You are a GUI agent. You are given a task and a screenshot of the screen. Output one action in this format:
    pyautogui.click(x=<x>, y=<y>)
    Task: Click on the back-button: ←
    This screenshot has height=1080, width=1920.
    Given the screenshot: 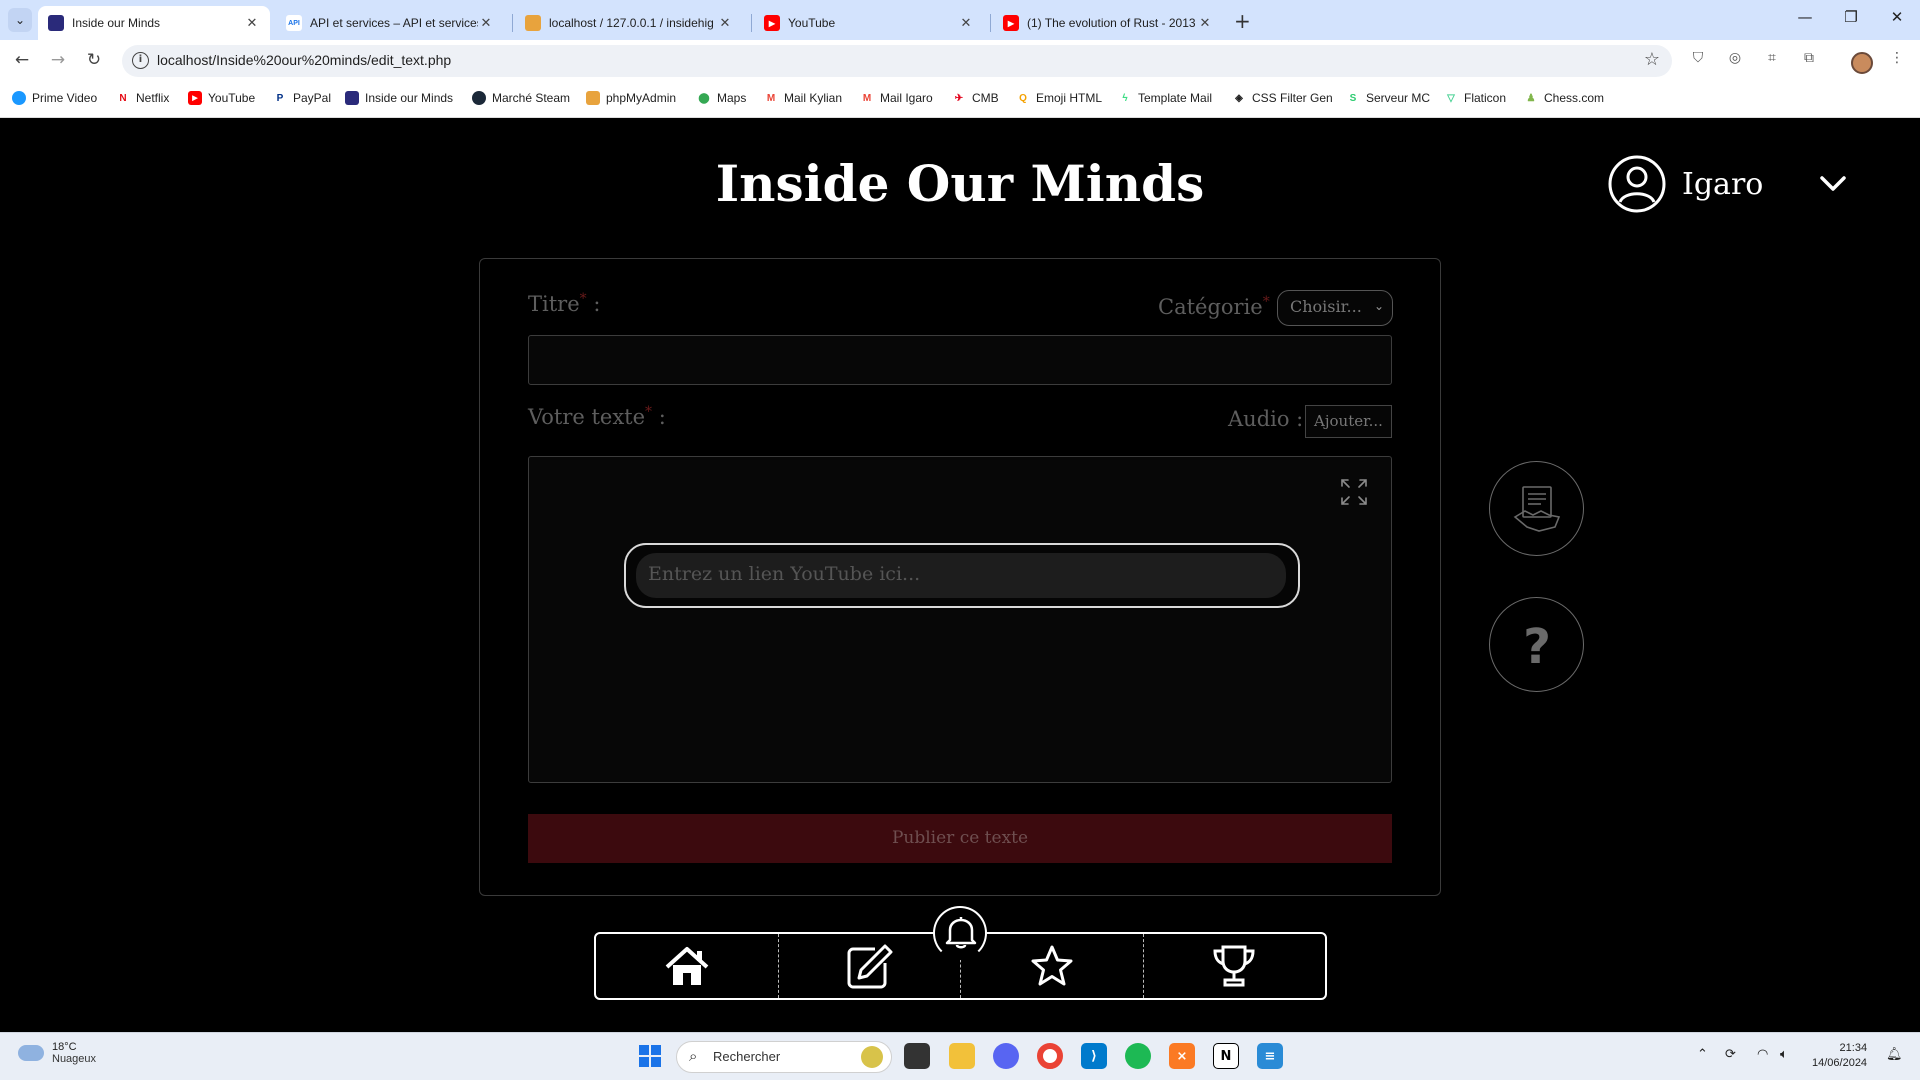 What is the action you would take?
    pyautogui.click(x=22, y=60)
    